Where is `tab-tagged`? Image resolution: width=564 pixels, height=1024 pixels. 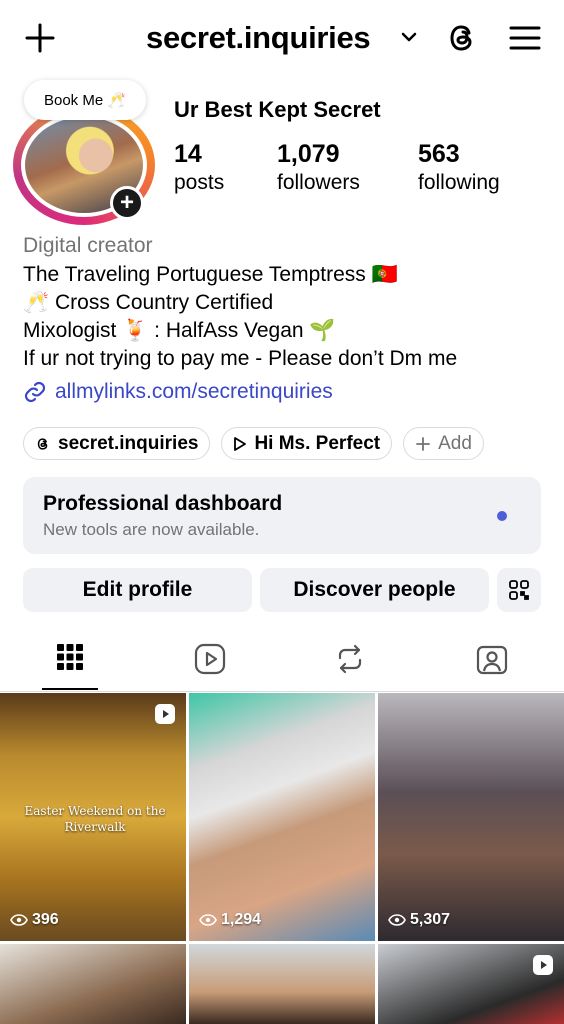
tab-tagged is located at coordinates (492, 665).